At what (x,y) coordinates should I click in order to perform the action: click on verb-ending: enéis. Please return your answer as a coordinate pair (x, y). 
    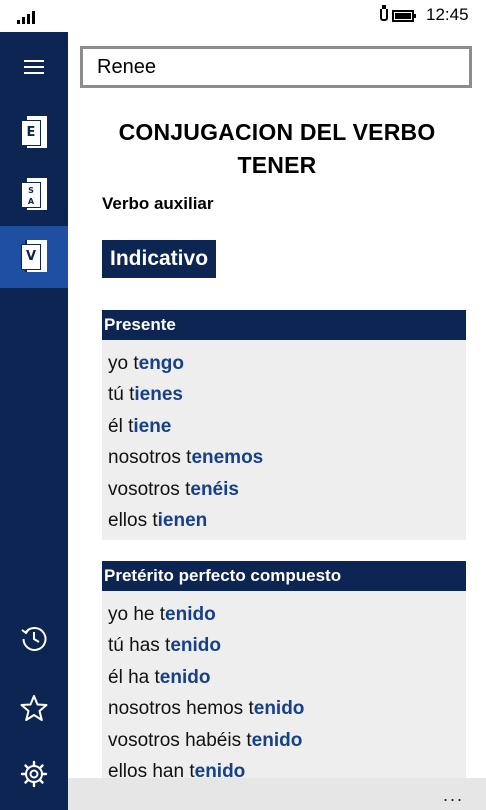
    Looking at the image, I should click on (214, 489).